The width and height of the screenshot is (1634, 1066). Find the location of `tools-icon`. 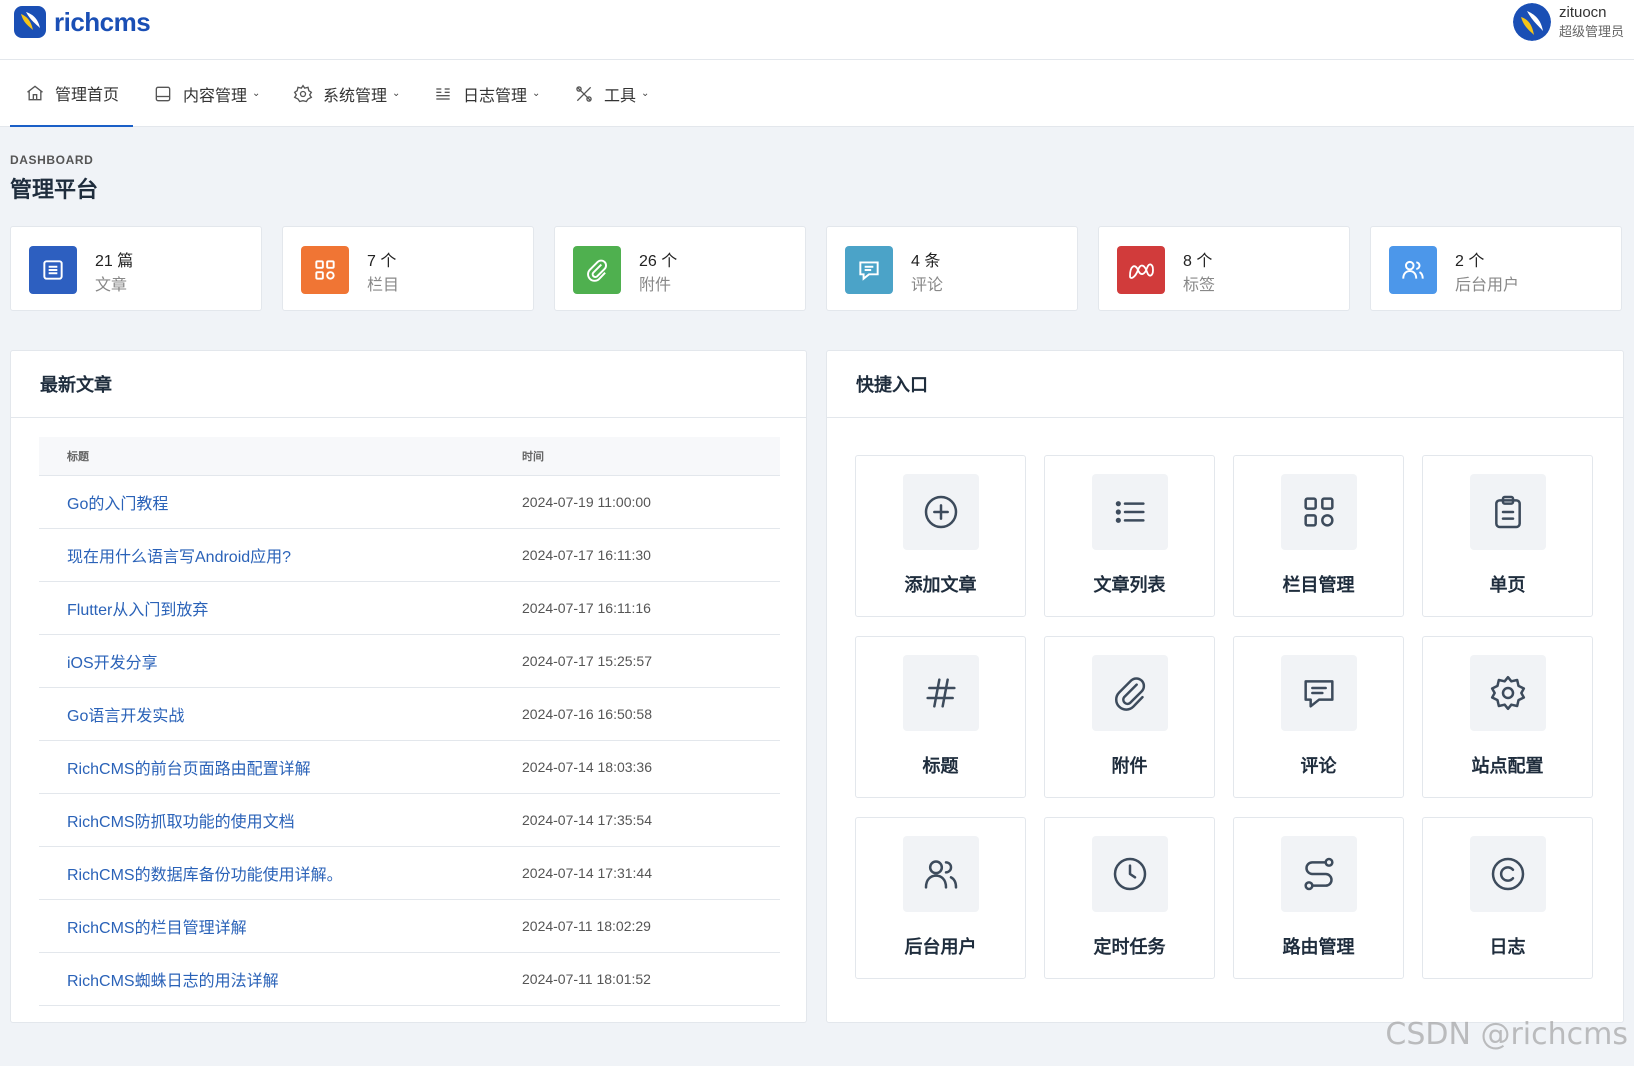

tools-icon is located at coordinates (584, 94).